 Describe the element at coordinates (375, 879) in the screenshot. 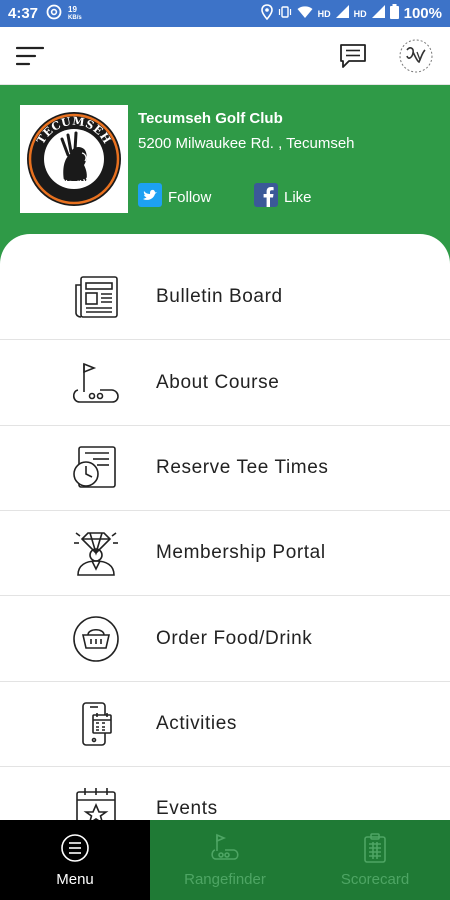

I see `tab-label: Scorecard` at that location.